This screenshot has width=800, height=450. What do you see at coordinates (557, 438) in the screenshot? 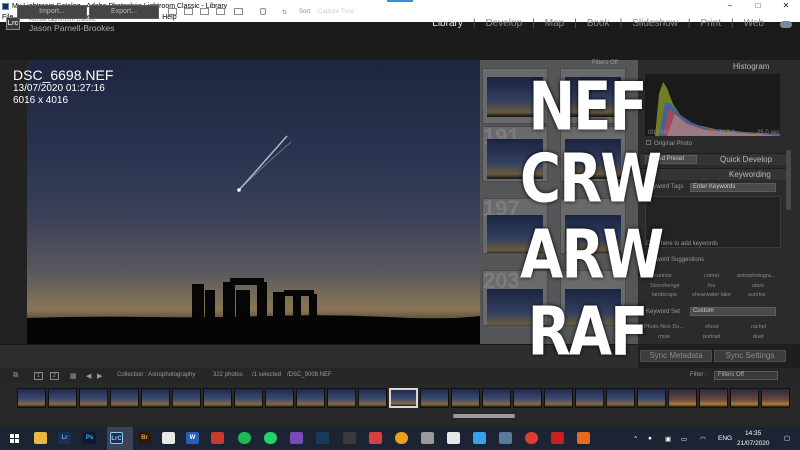
I see `acrobat-icon` at bounding box center [557, 438].